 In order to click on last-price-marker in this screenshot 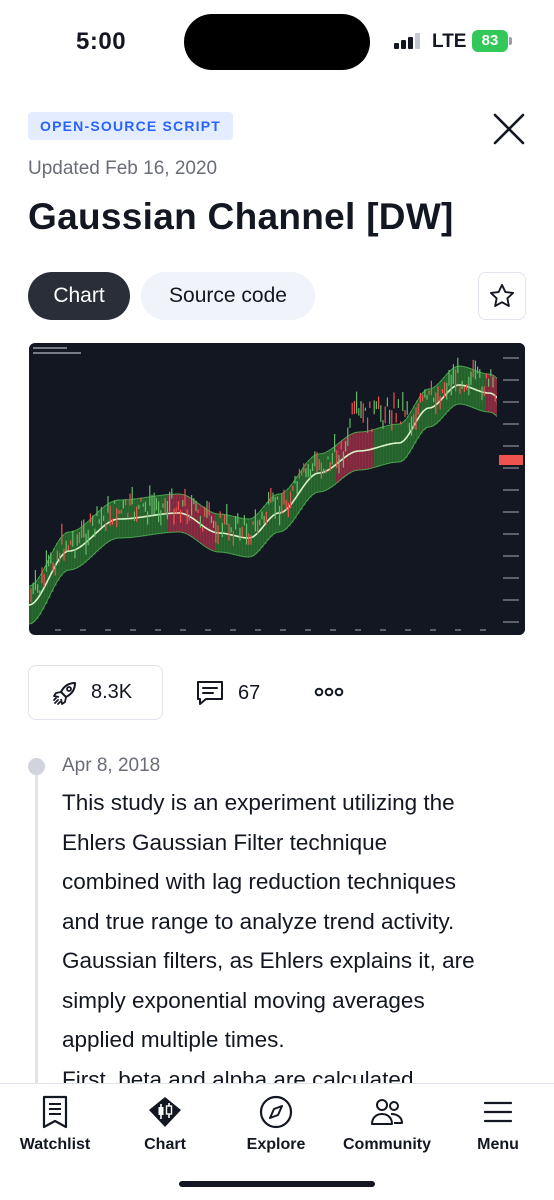, I will do `click(511, 460)`.